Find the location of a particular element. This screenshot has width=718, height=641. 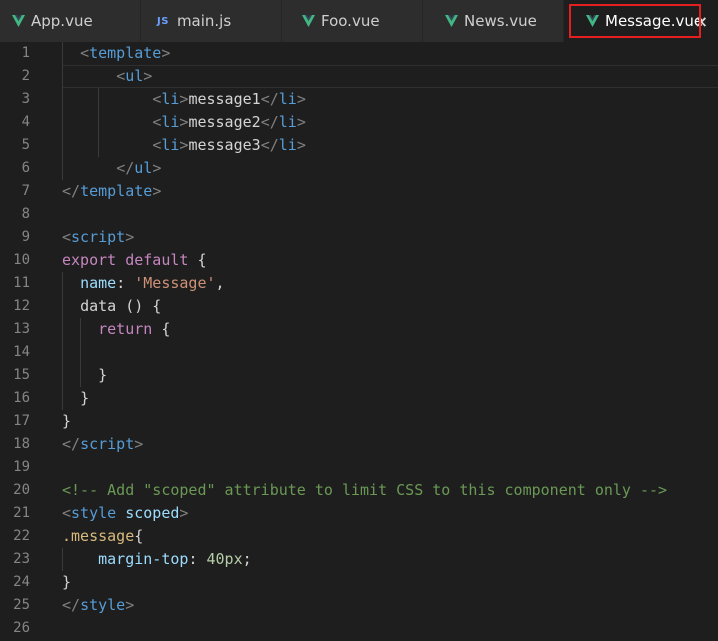

code-token: { is located at coordinates (139, 536).